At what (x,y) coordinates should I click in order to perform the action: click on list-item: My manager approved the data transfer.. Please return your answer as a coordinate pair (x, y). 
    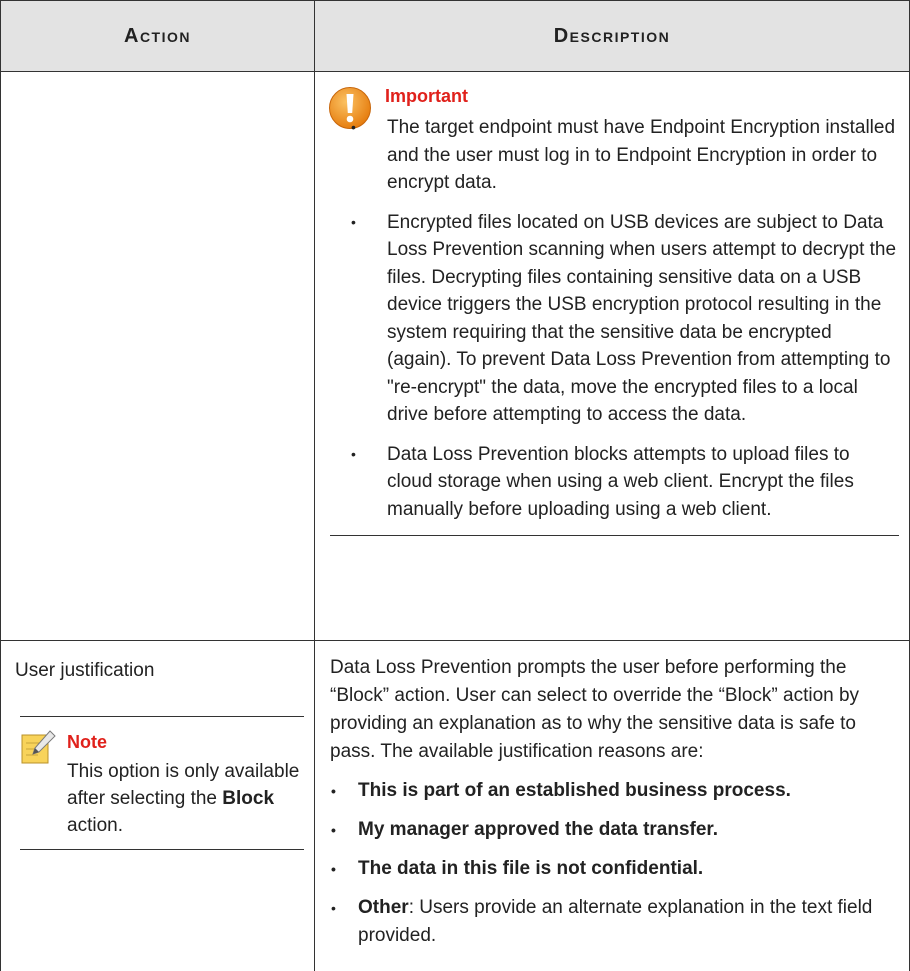
    Looking at the image, I should click on (614, 830).